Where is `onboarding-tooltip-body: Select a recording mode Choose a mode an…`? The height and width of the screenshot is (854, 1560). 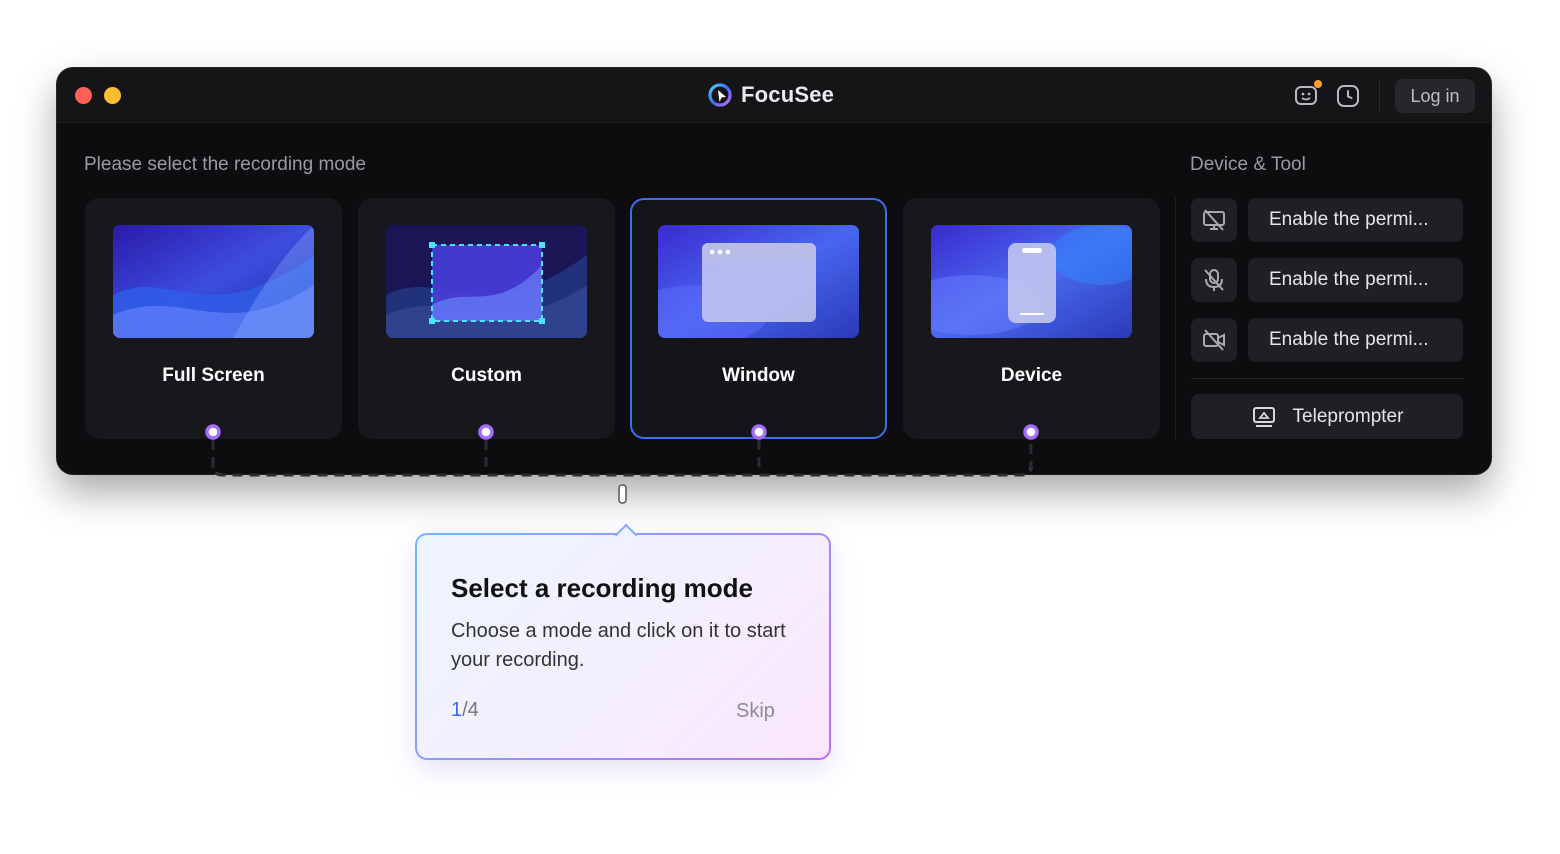
onboarding-tooltip-body: Select a recording mode Choose a mode an… is located at coordinates (623, 640).